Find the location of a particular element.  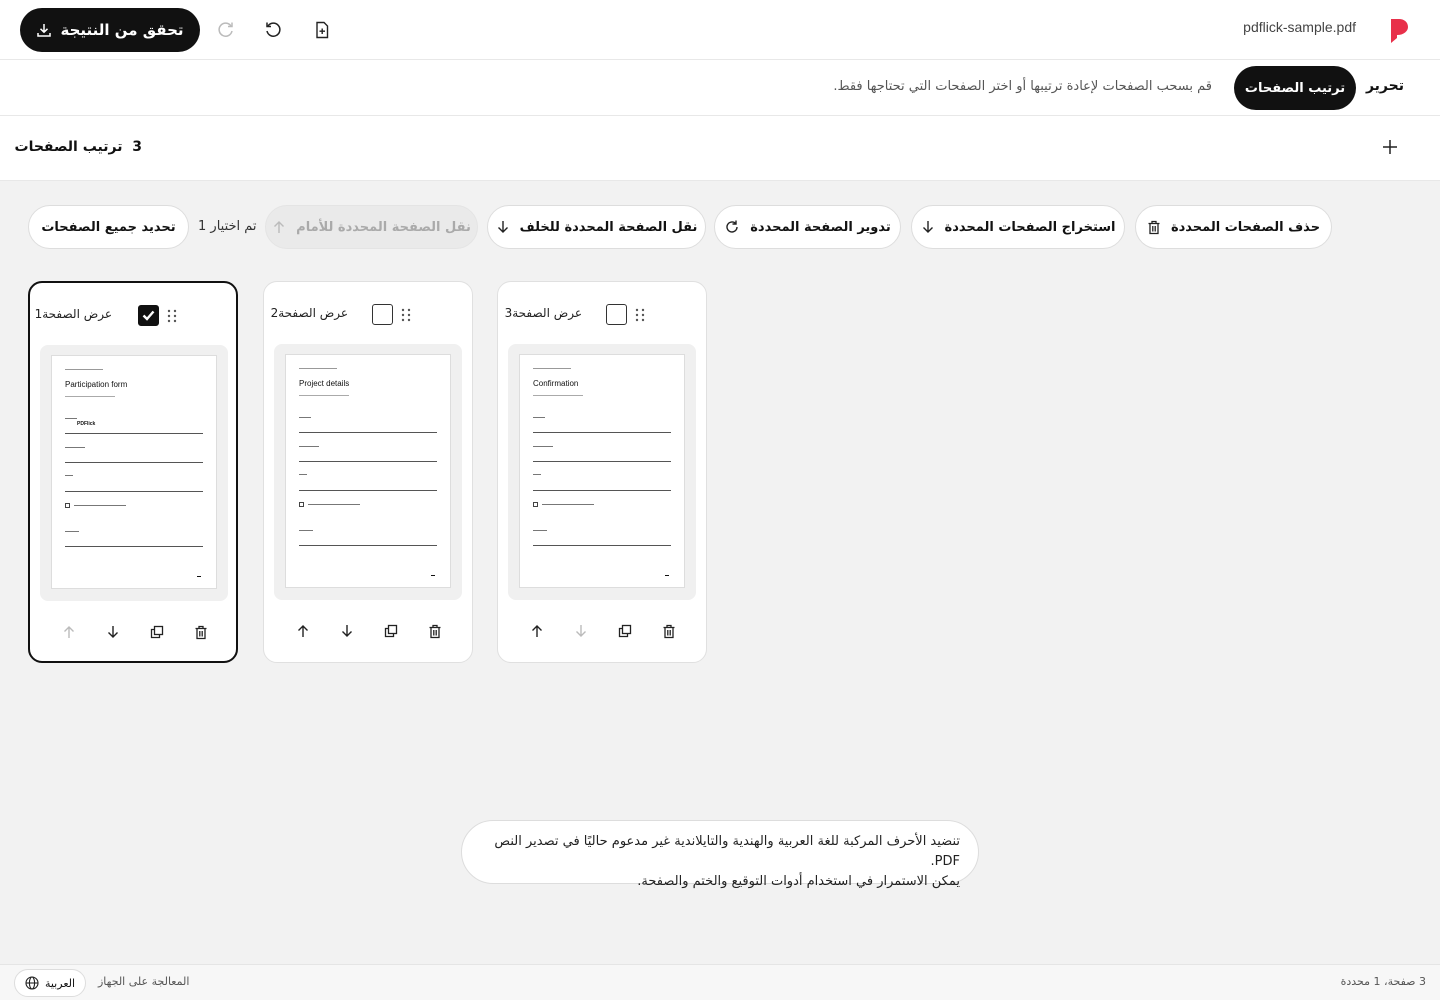

rotate-label: تدوير الصفحة المحددة is located at coordinates (820, 227).